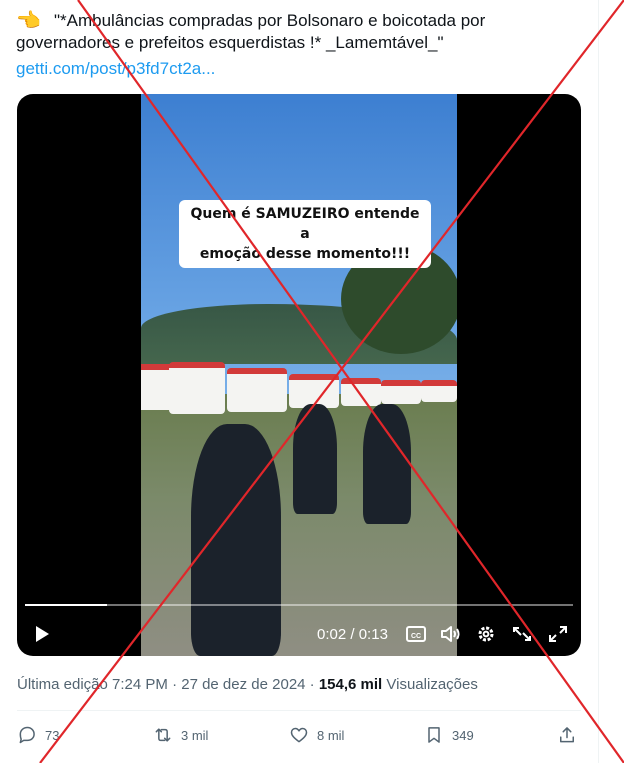 The height and width of the screenshot is (763, 624). Describe the element at coordinates (316, 735) in the screenshot. I see `like-button: 8 mil` at that location.